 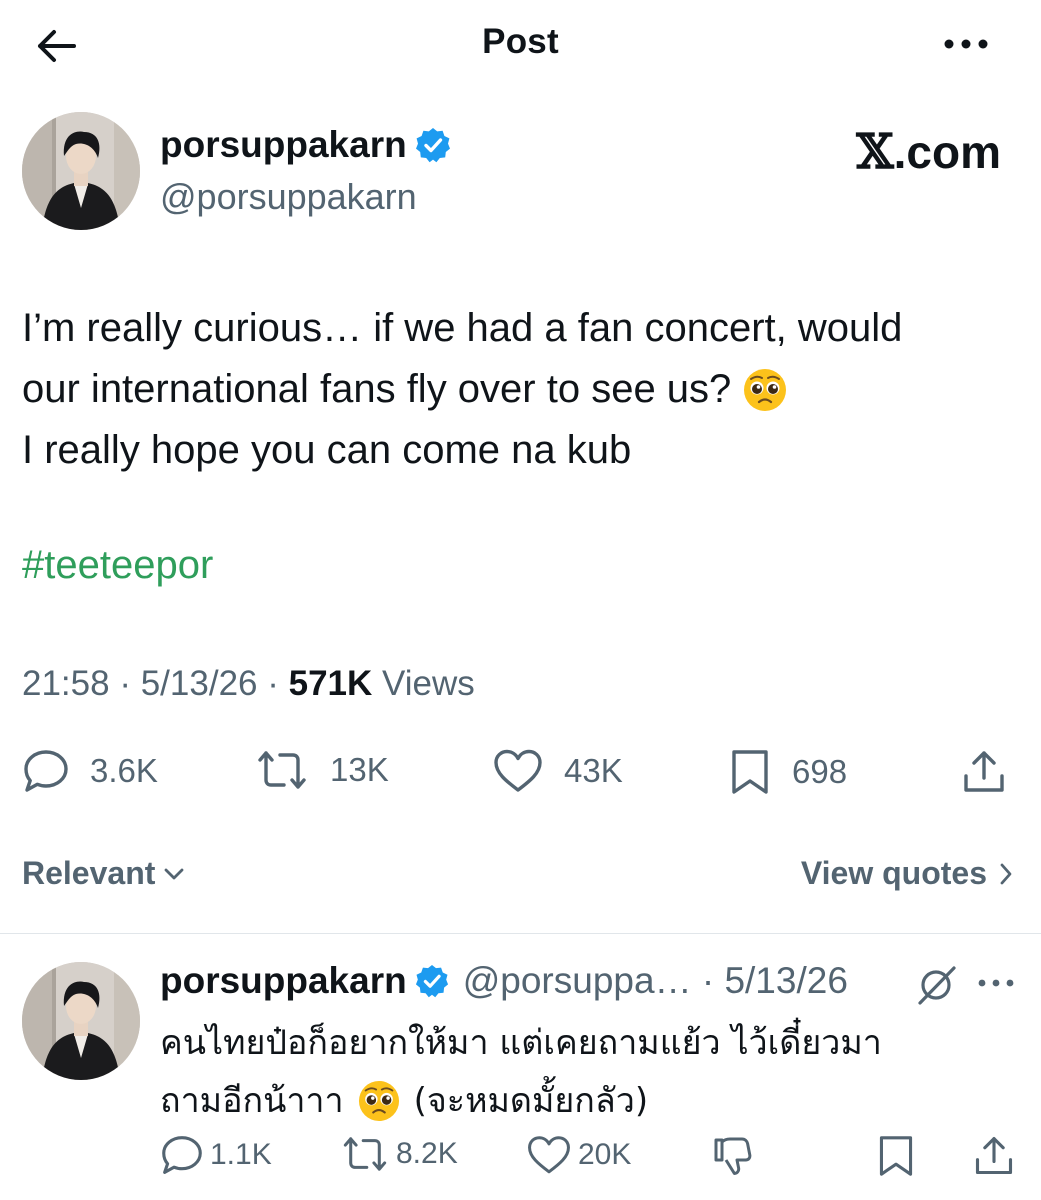 What do you see at coordinates (1006, 873) in the screenshot?
I see `chevron-right-icon` at bounding box center [1006, 873].